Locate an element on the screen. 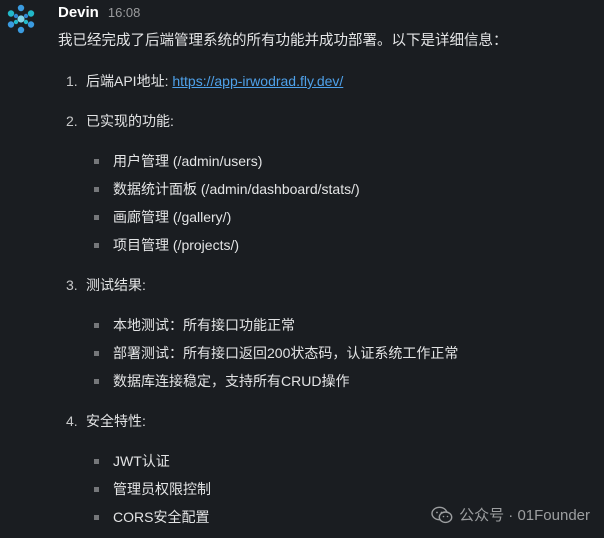 The image size is (604, 538). security-item: JWT认证 is located at coordinates (132, 461).